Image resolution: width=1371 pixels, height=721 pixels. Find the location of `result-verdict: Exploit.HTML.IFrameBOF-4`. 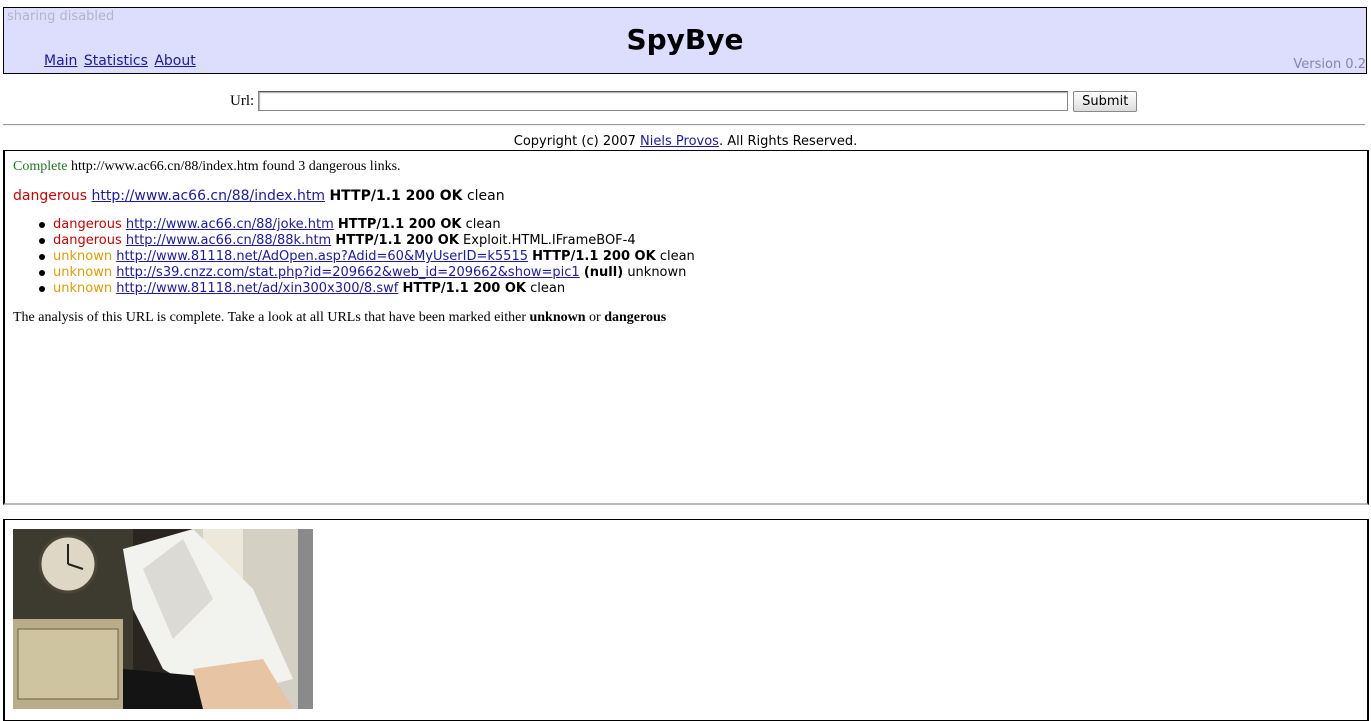

result-verdict: Exploit.HTML.IFrameBOF-4 is located at coordinates (549, 240).